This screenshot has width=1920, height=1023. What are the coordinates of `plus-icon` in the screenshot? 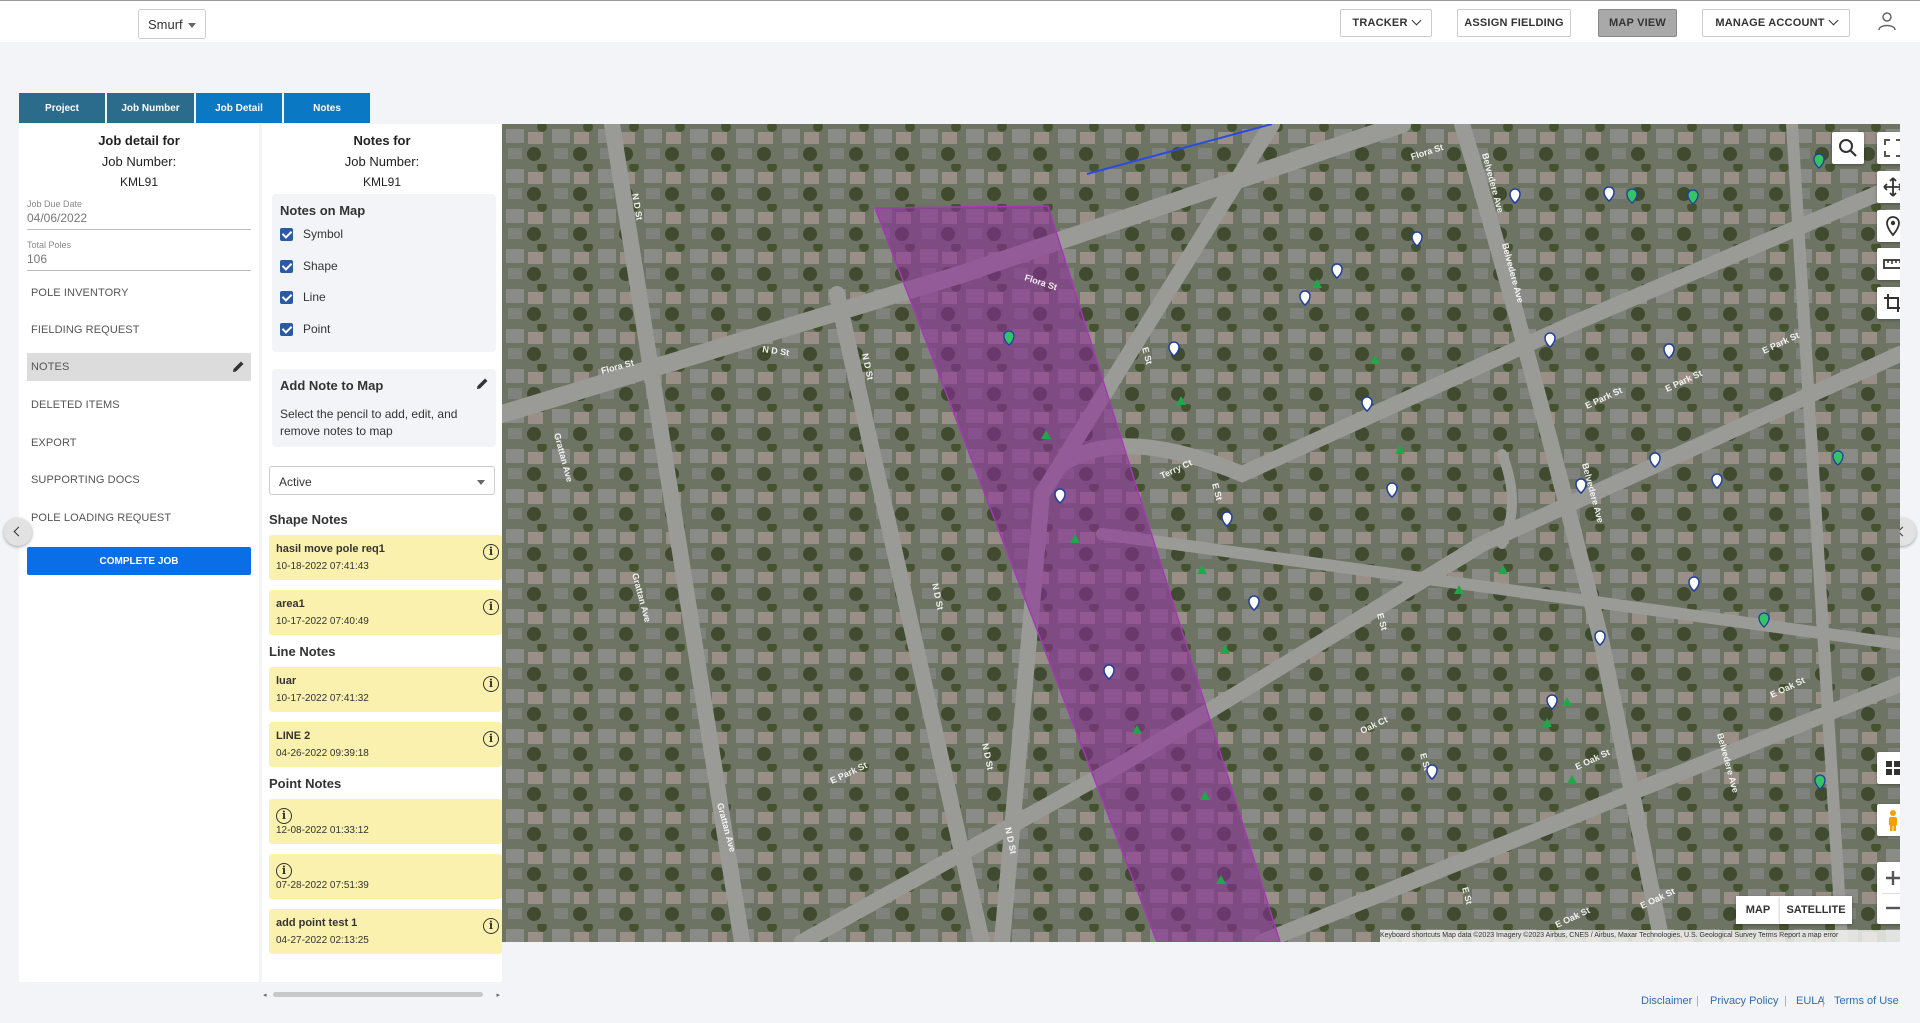 It's located at (1893, 878).